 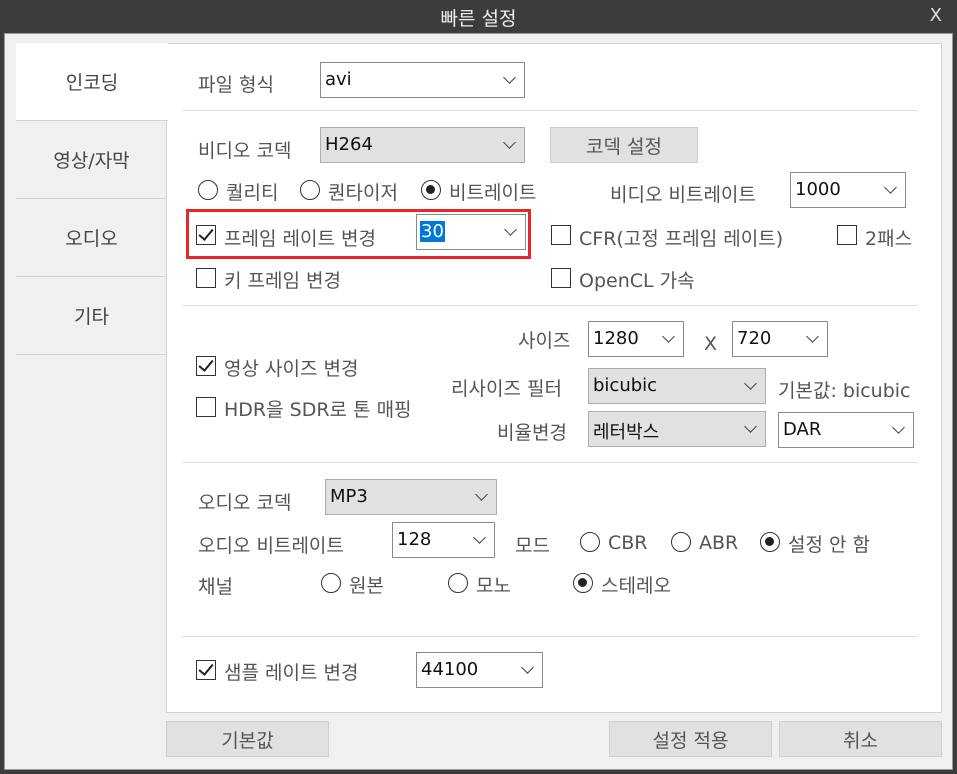 I want to click on channel-label: 채널, so click(x=215, y=587).